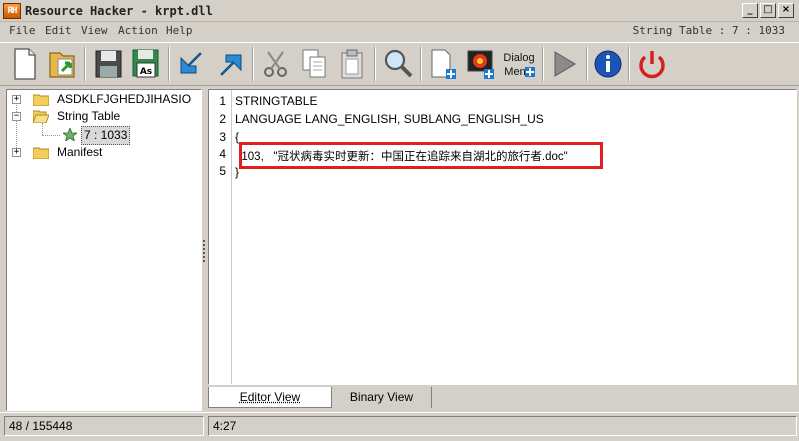 The height and width of the screenshot is (441, 799). Describe the element at coordinates (89, 116) in the screenshot. I see `tree-item-label: String Table` at that location.